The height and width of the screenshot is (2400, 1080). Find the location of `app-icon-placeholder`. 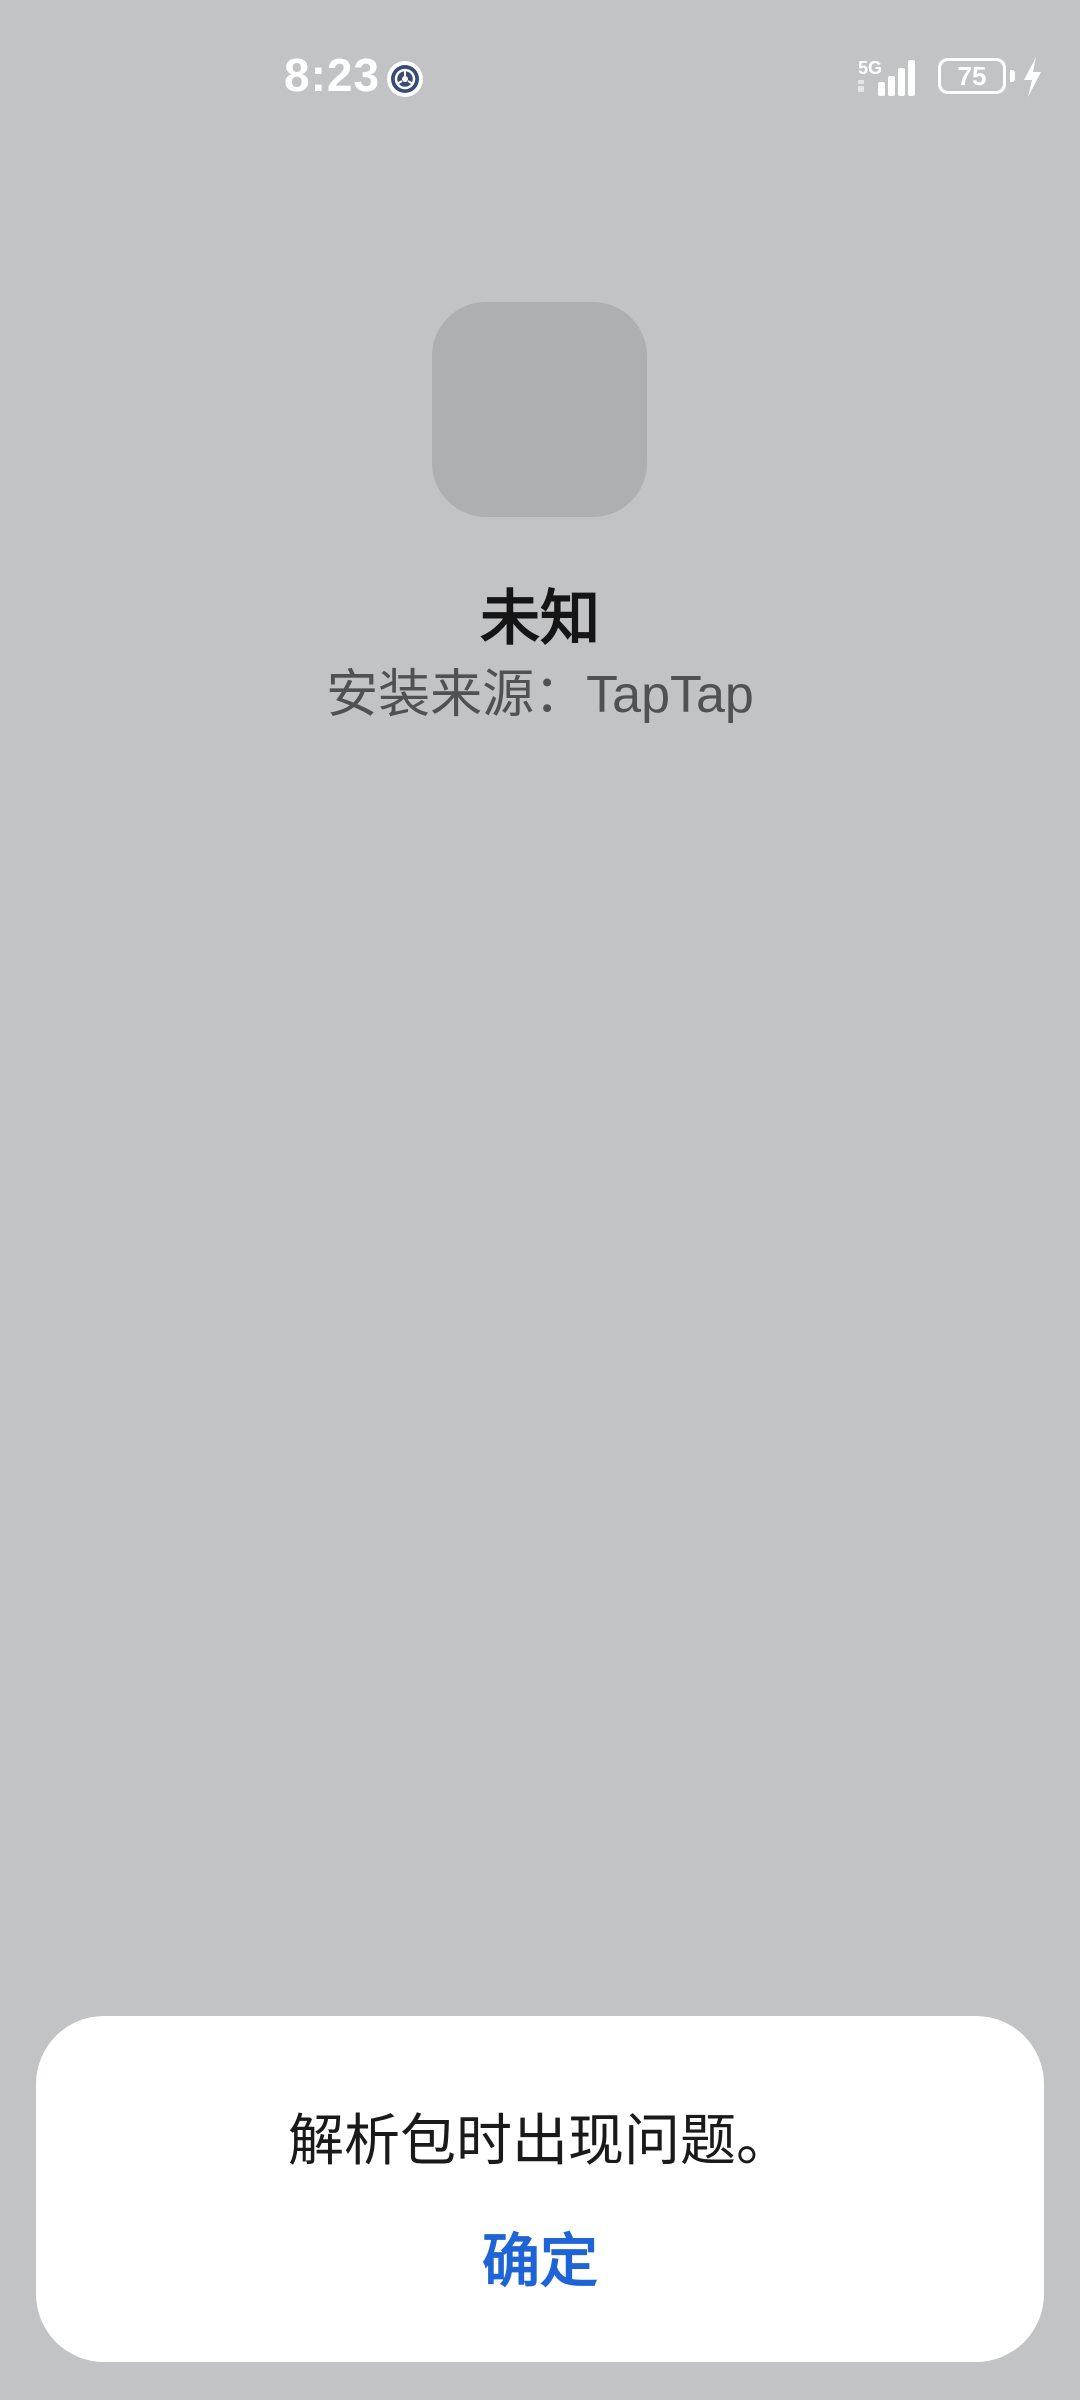

app-icon-placeholder is located at coordinates (539, 409).